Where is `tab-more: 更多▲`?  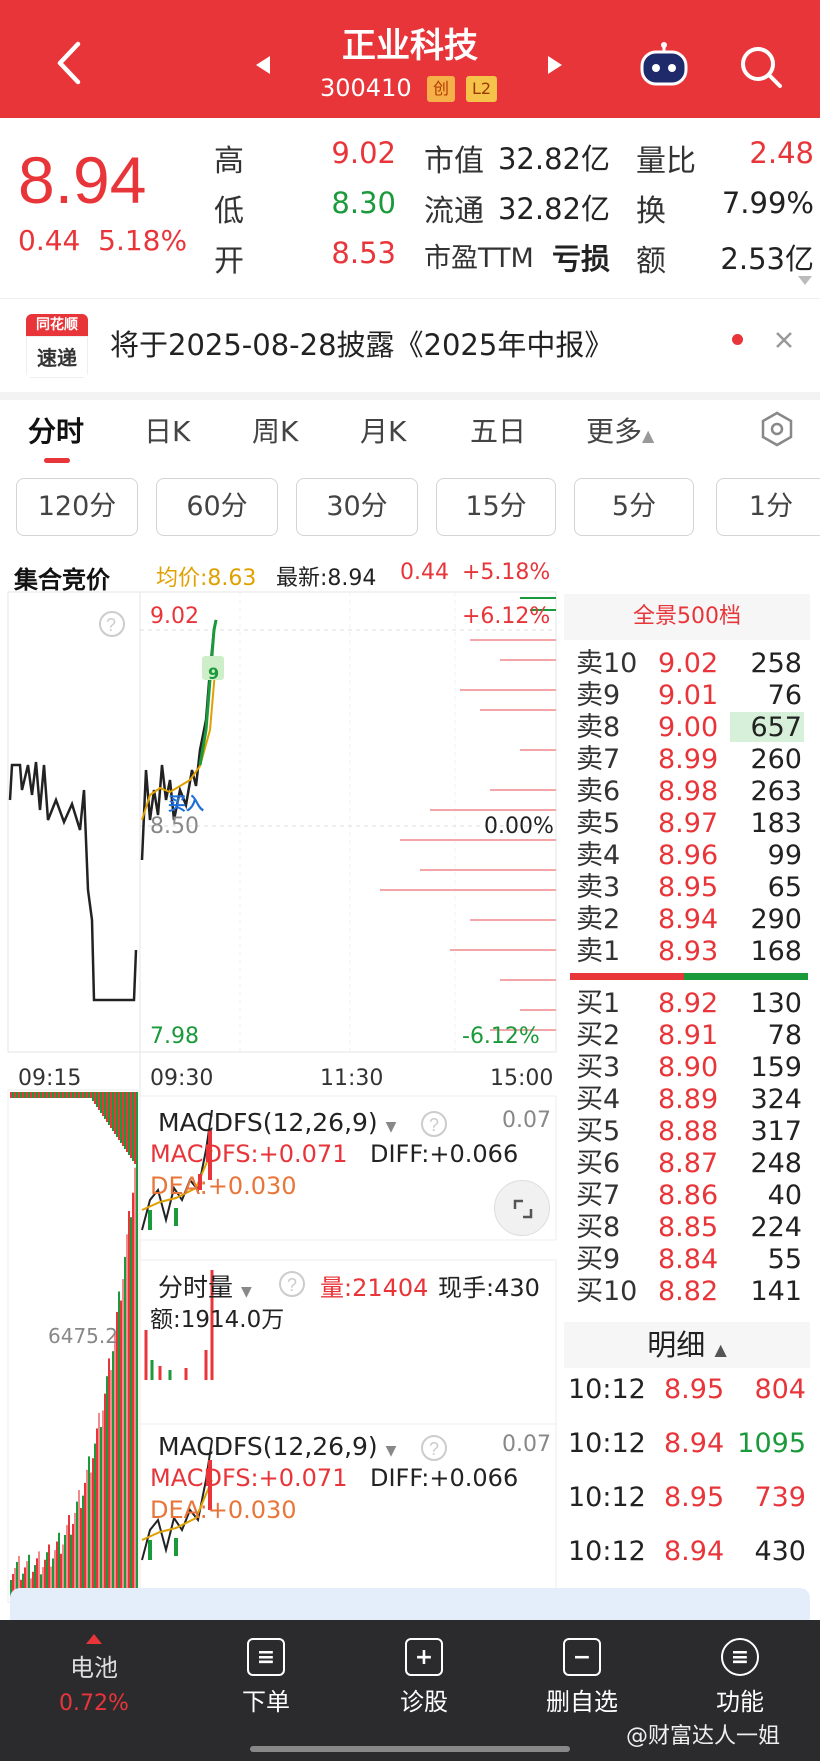
tab-more: 更多▲ is located at coordinates (620, 430).